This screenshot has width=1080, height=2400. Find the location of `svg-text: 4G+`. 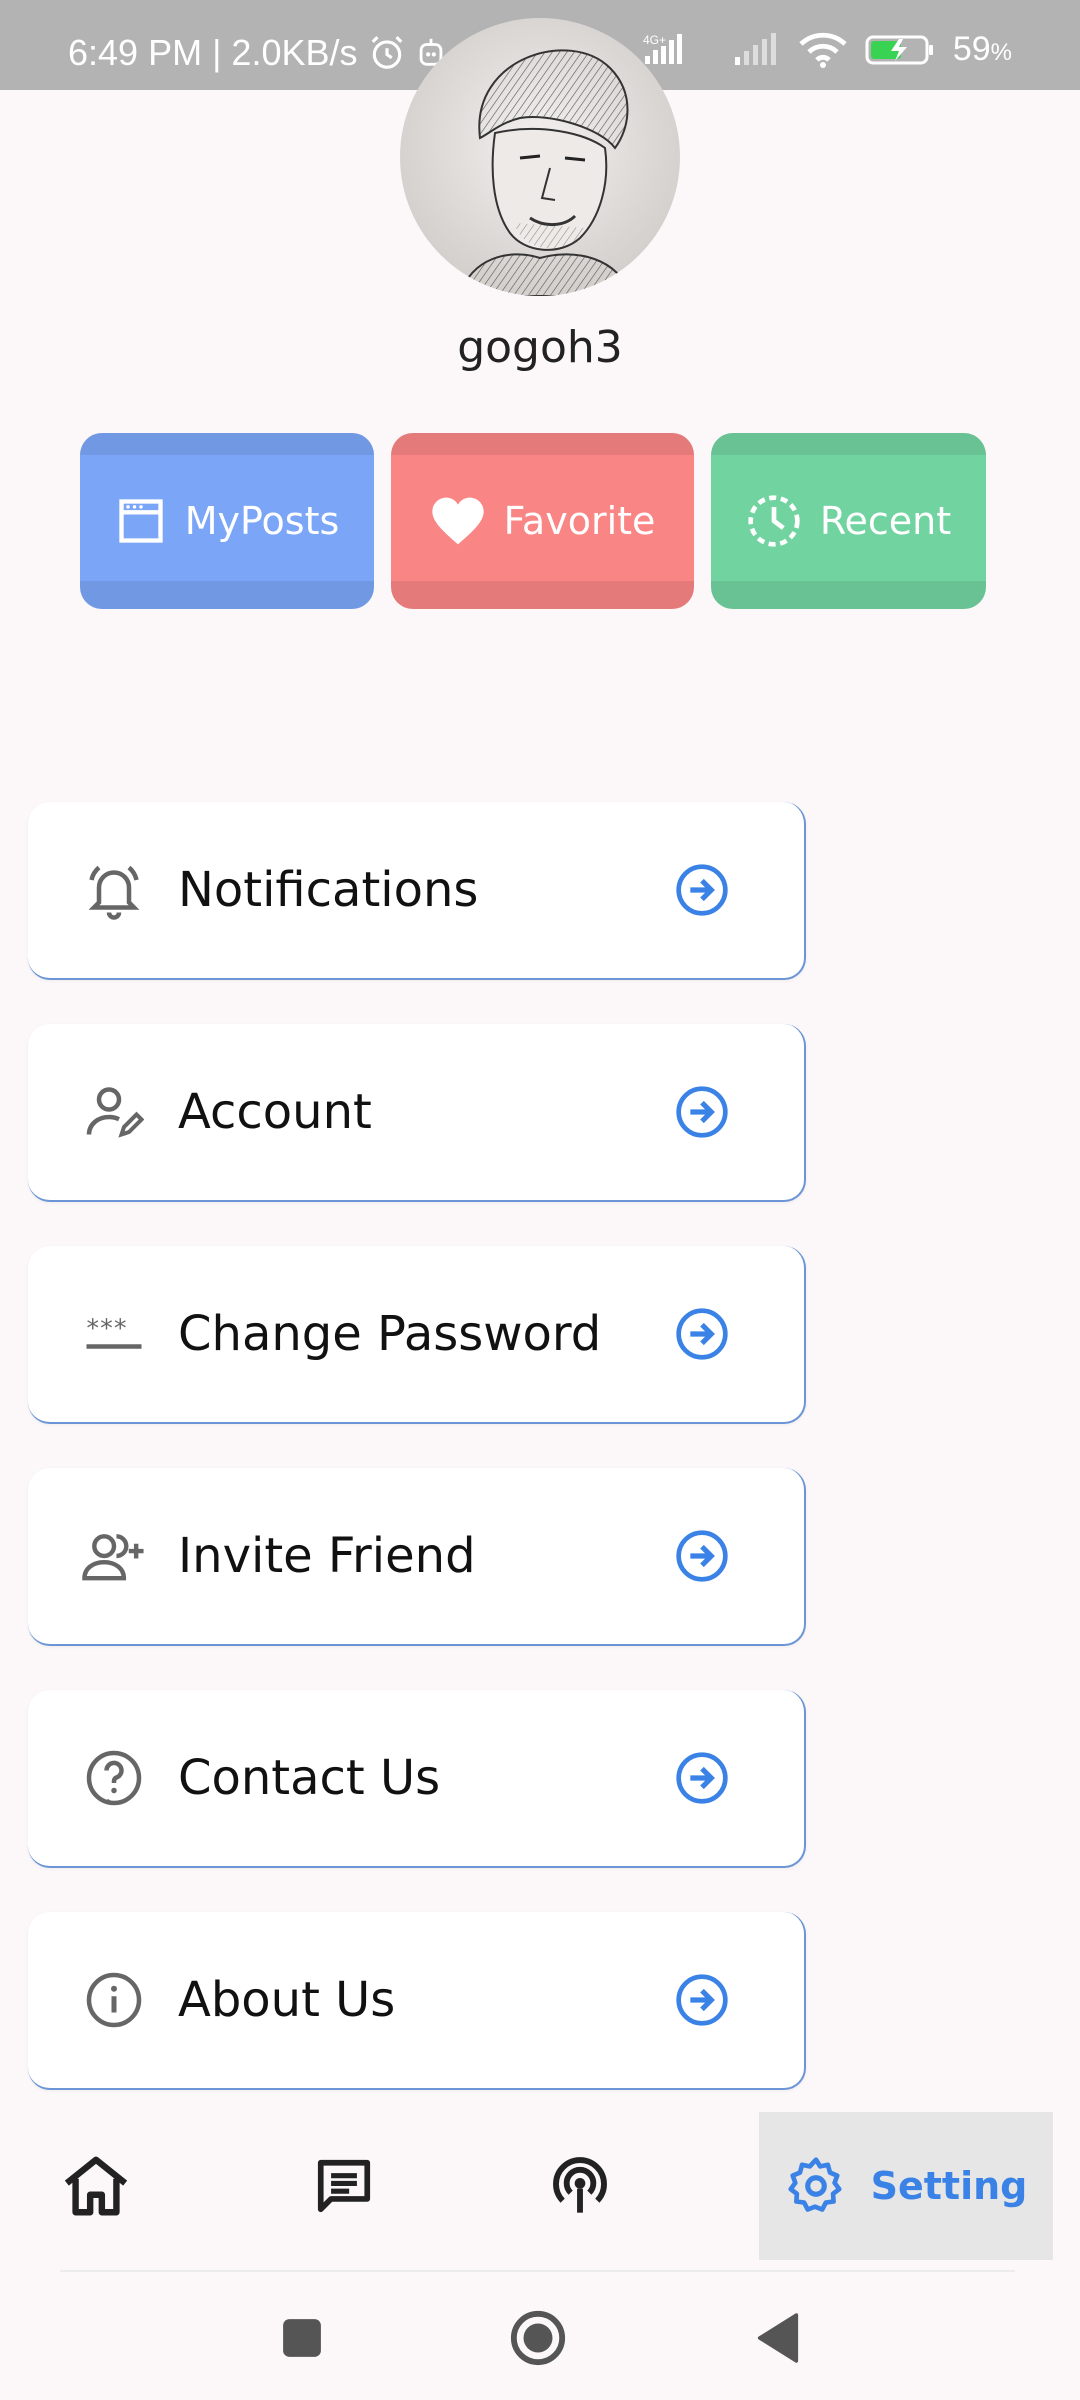

svg-text: 4G+ is located at coordinates (654, 40).